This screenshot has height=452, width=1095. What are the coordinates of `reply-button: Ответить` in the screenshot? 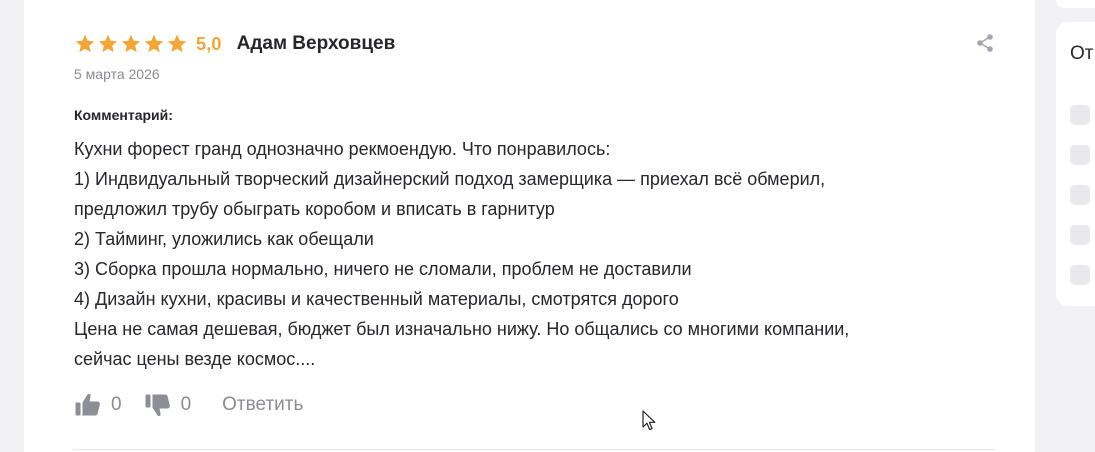 It's located at (262, 405).